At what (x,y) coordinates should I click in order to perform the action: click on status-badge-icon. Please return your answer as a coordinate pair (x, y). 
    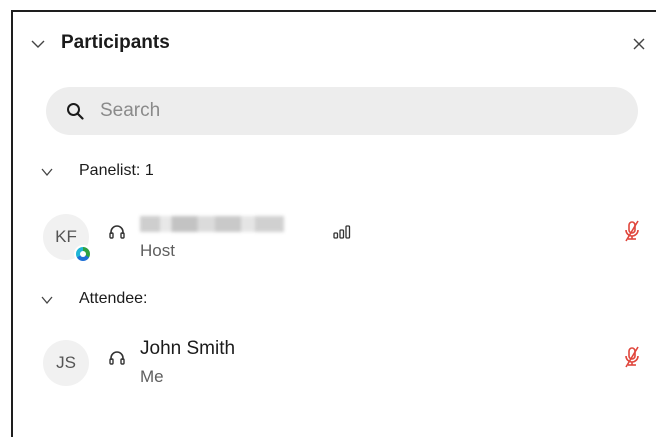
    Looking at the image, I should click on (83, 254).